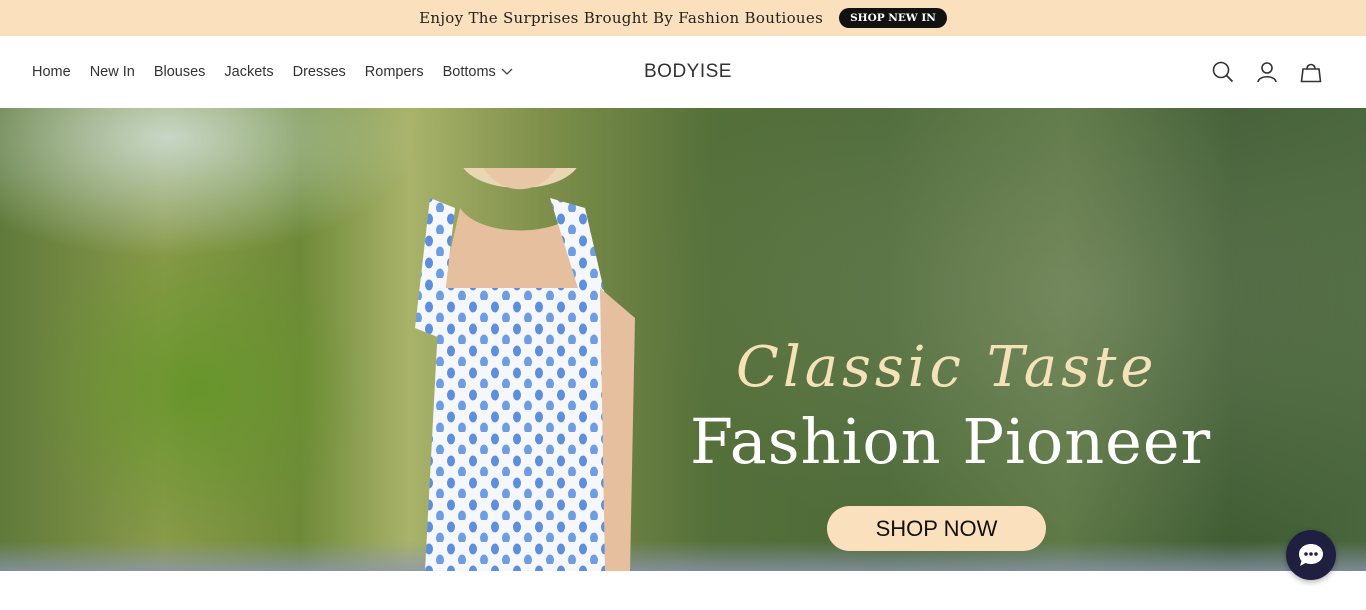 This screenshot has width=1366, height=610. Describe the element at coordinates (180, 72) in the screenshot. I see `nav-item-blouses: Blouses` at that location.